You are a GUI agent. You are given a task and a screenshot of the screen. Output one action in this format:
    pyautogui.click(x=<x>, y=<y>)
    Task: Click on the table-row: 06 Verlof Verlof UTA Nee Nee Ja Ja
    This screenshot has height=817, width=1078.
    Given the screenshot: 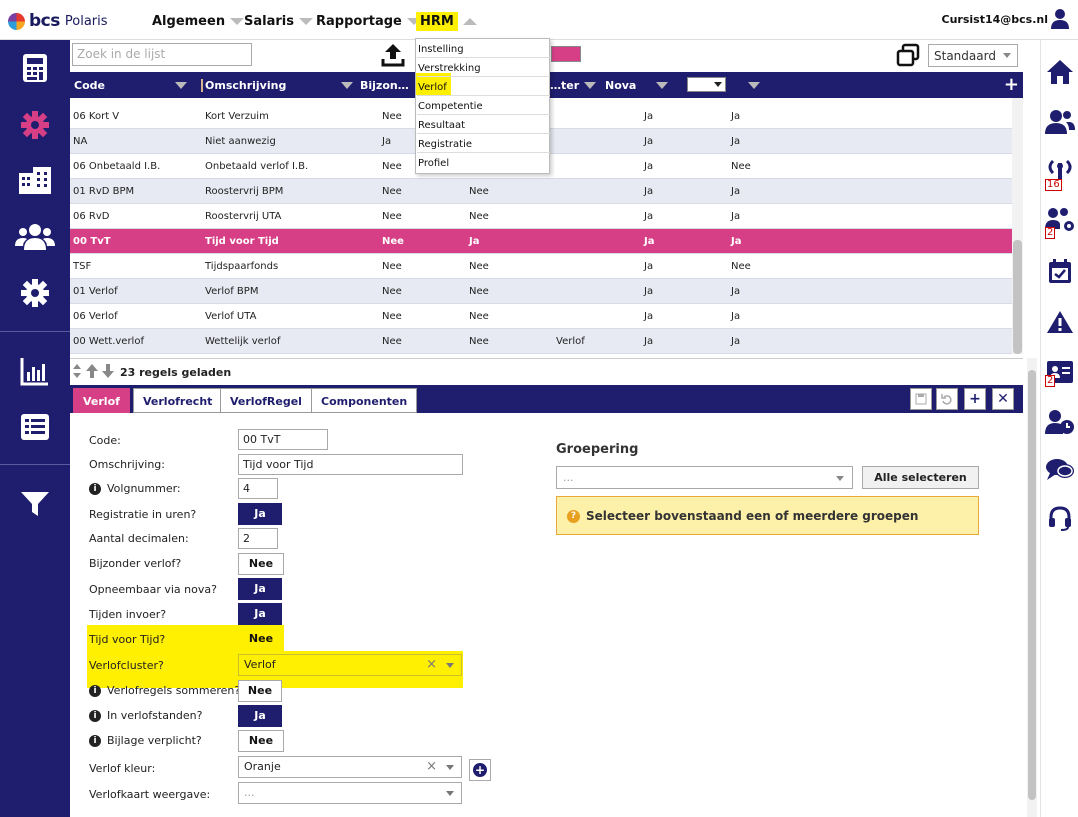 What is the action you would take?
    pyautogui.click(x=546, y=316)
    